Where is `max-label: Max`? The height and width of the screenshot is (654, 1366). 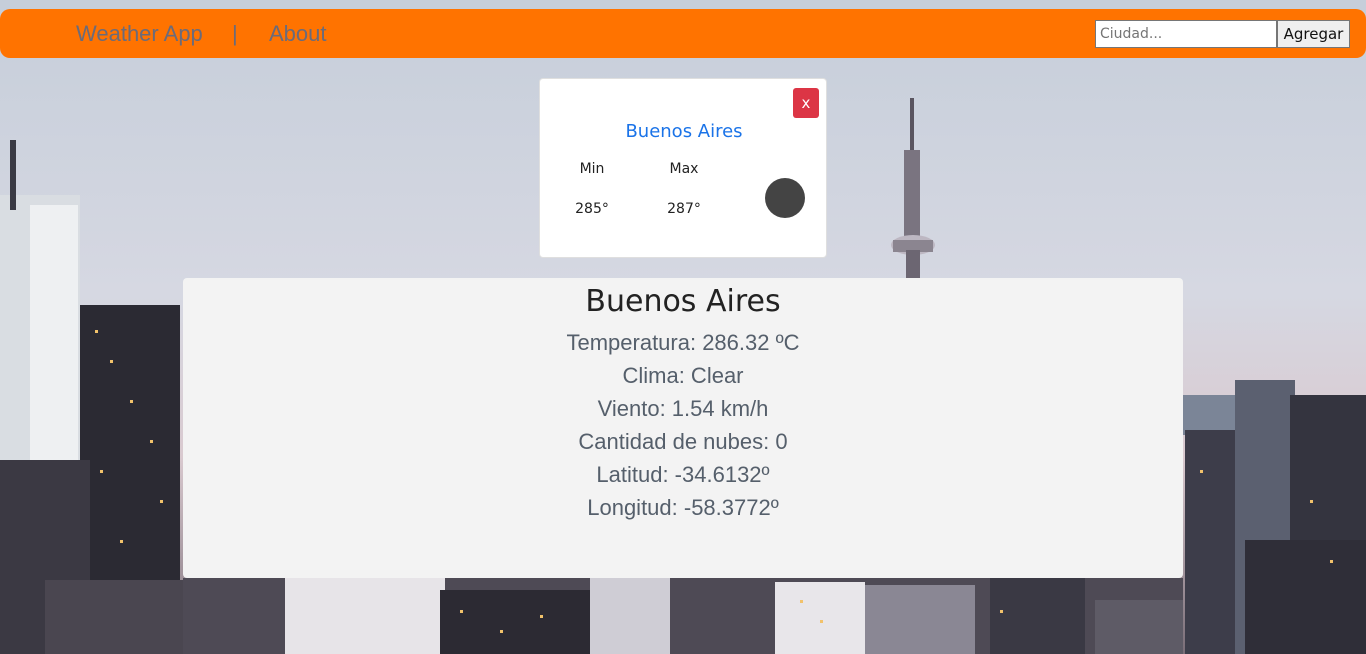
max-label: Max is located at coordinates (684, 169).